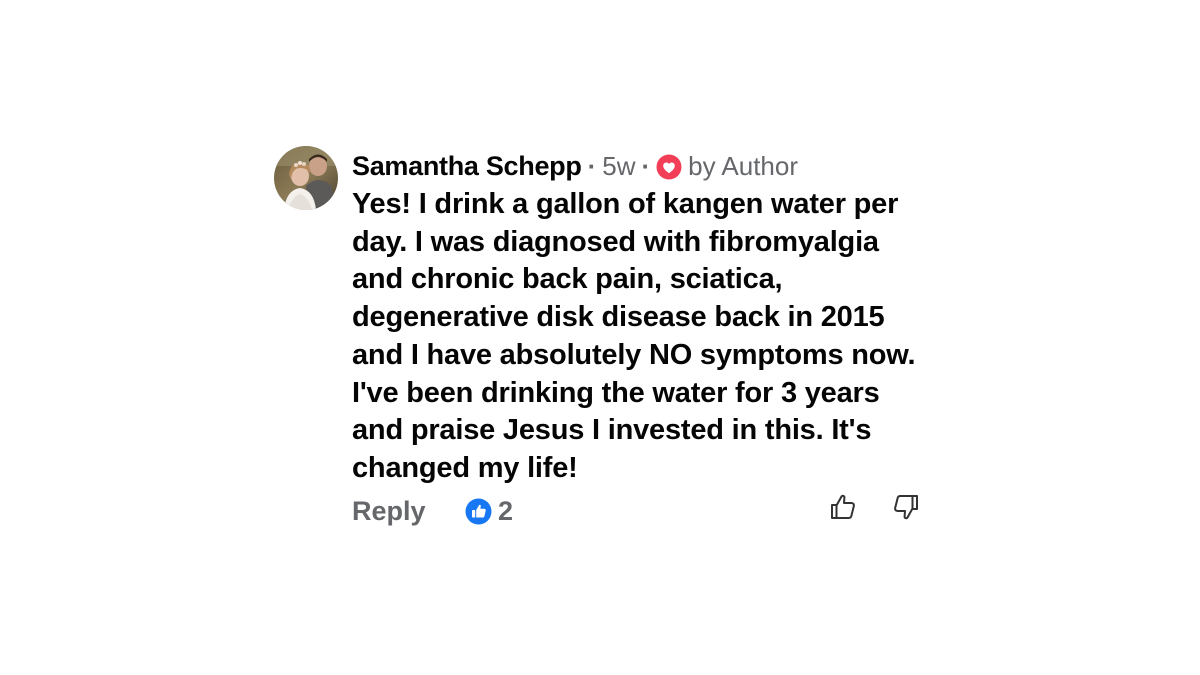  Describe the element at coordinates (389, 511) in the screenshot. I see `reply-button: Reply` at that location.